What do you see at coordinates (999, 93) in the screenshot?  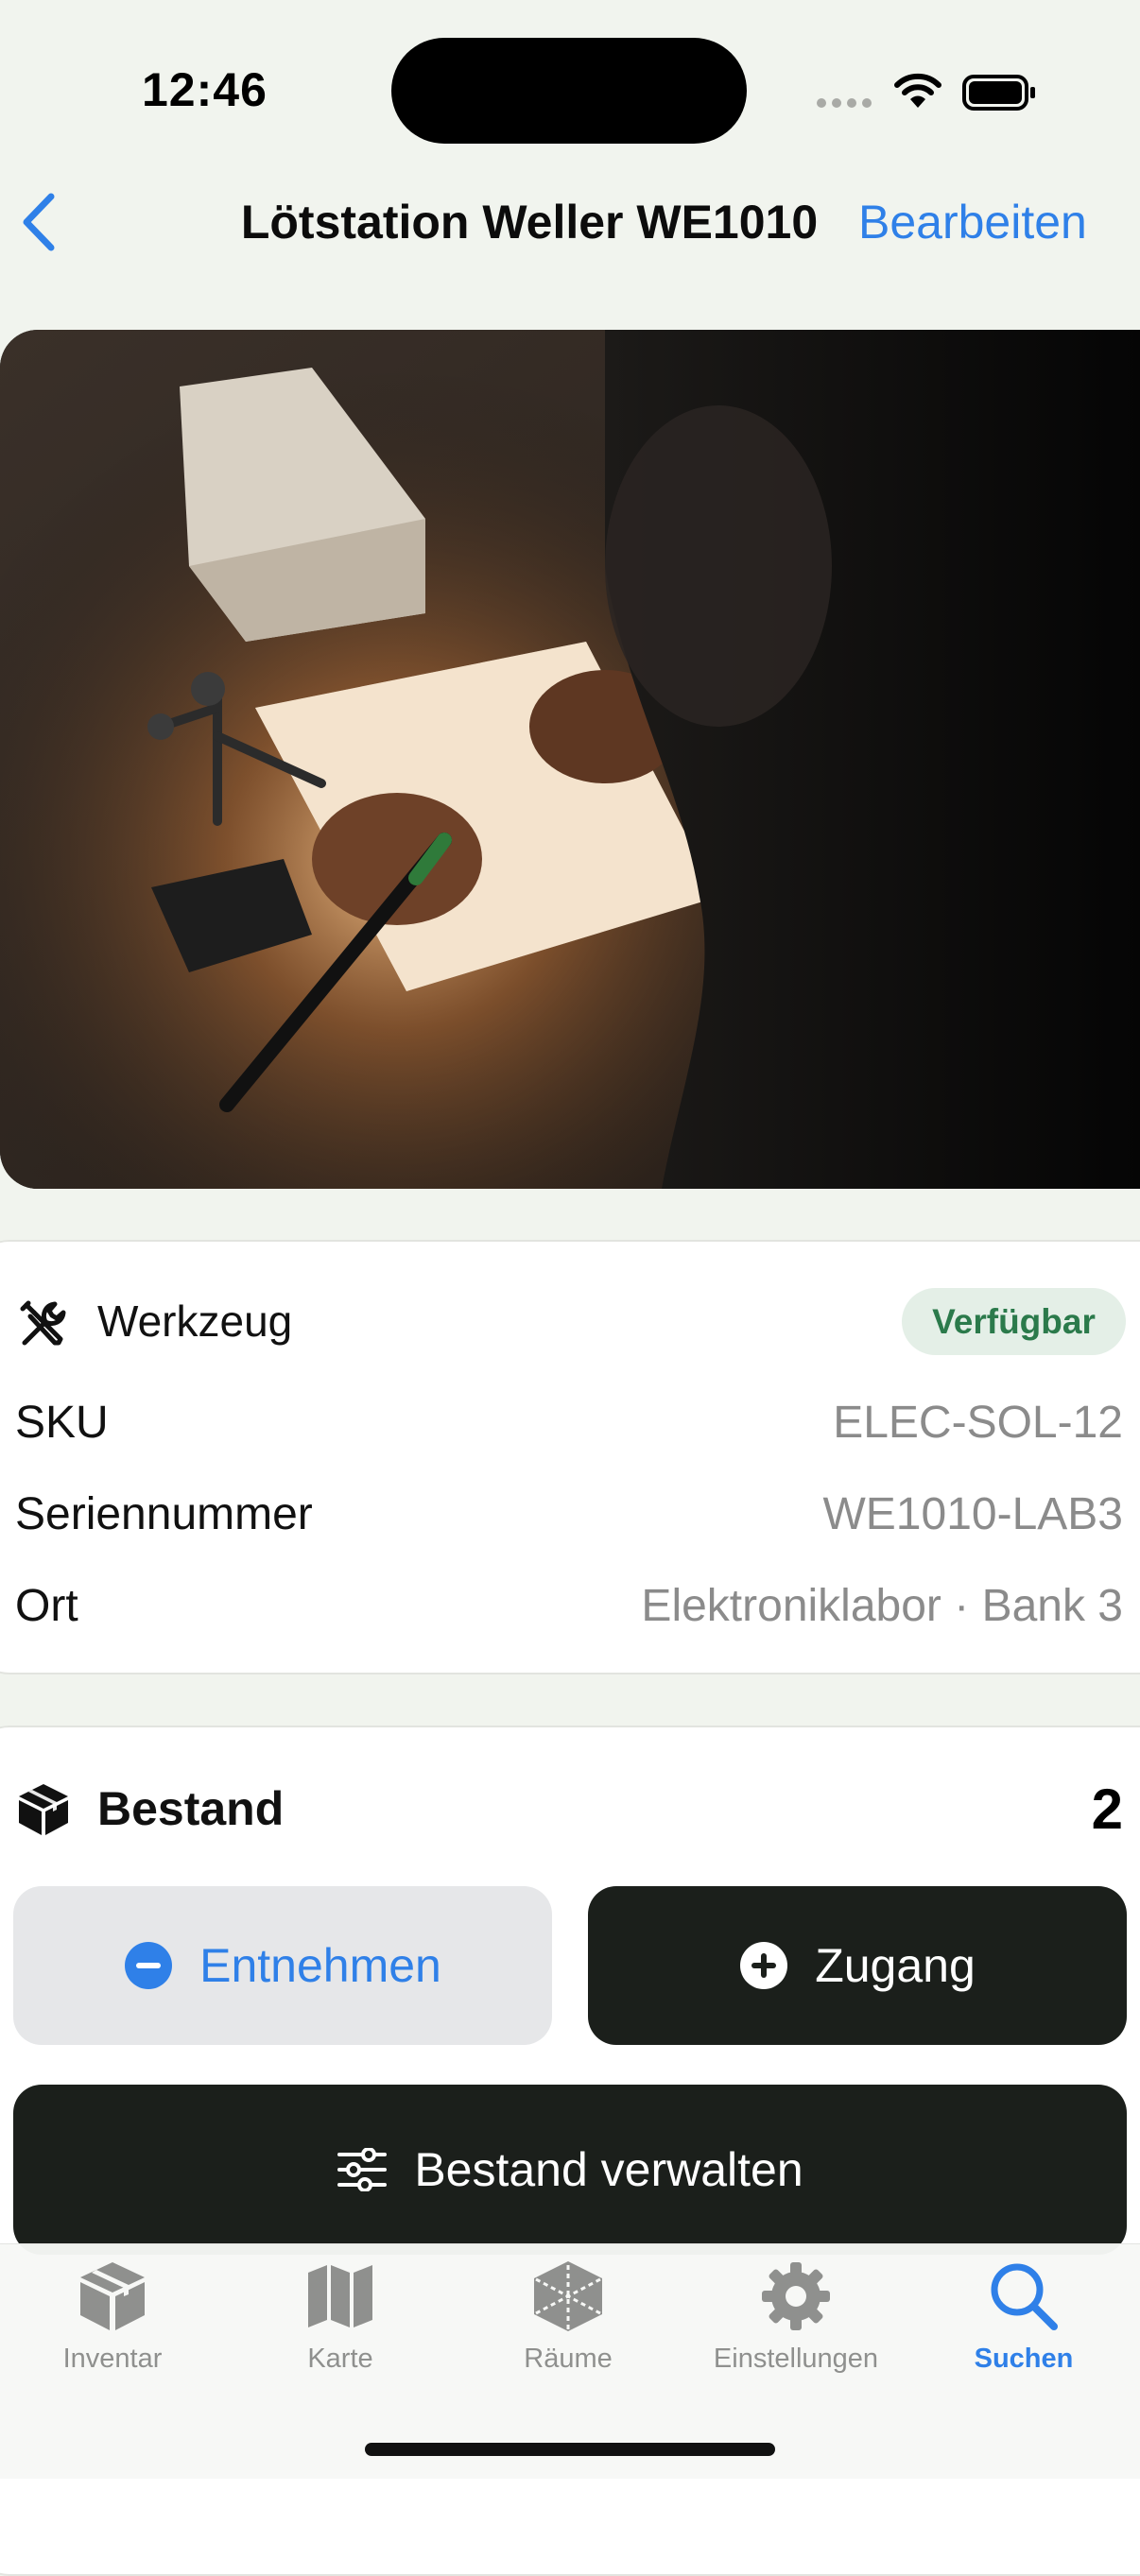 I see `battery-icon` at bounding box center [999, 93].